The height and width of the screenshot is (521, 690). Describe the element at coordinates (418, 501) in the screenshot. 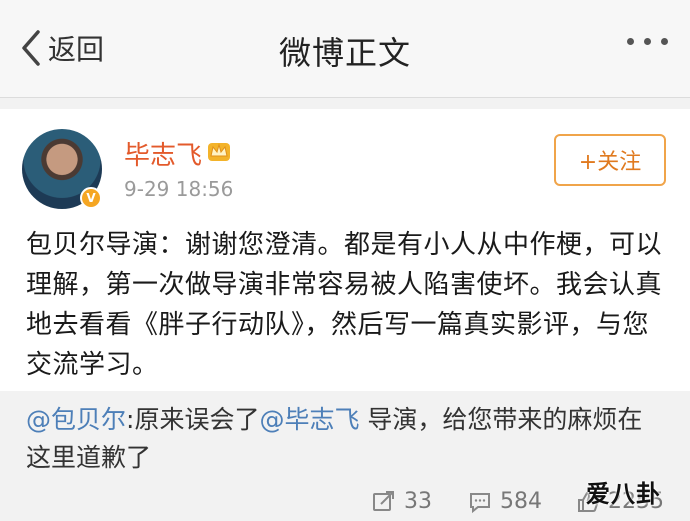

I see `repost-count: 33` at that location.